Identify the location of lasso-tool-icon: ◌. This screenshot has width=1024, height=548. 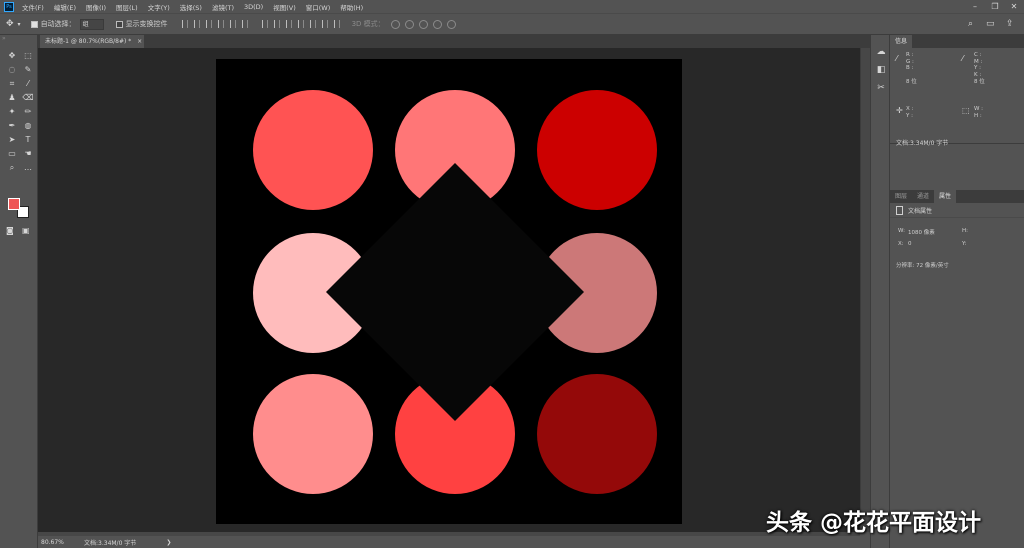
(12, 70).